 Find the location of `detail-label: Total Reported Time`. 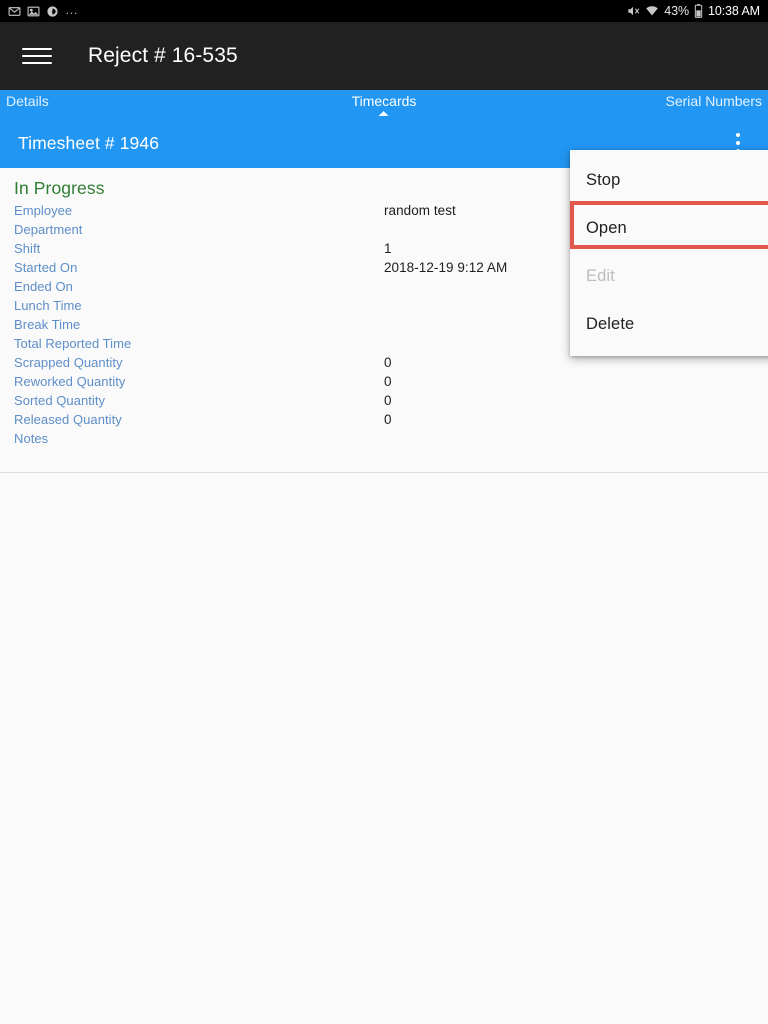

detail-label: Total Reported Time is located at coordinates (73, 343).